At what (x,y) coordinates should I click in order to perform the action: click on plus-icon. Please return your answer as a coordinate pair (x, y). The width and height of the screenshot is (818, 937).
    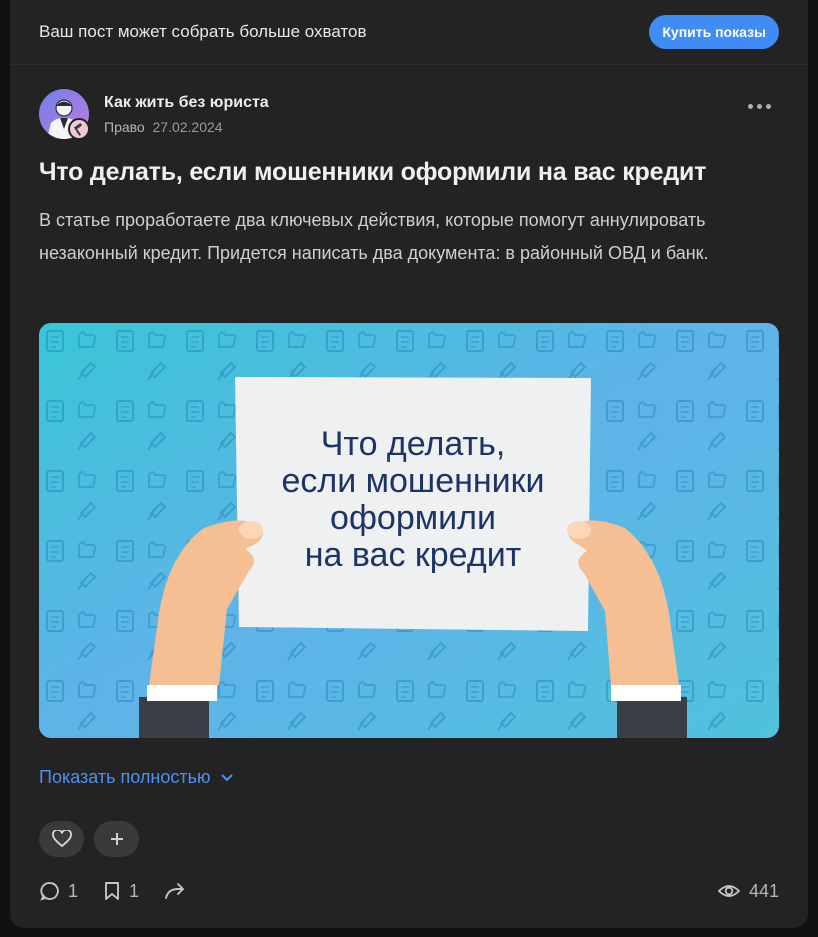
    Looking at the image, I should click on (116, 839).